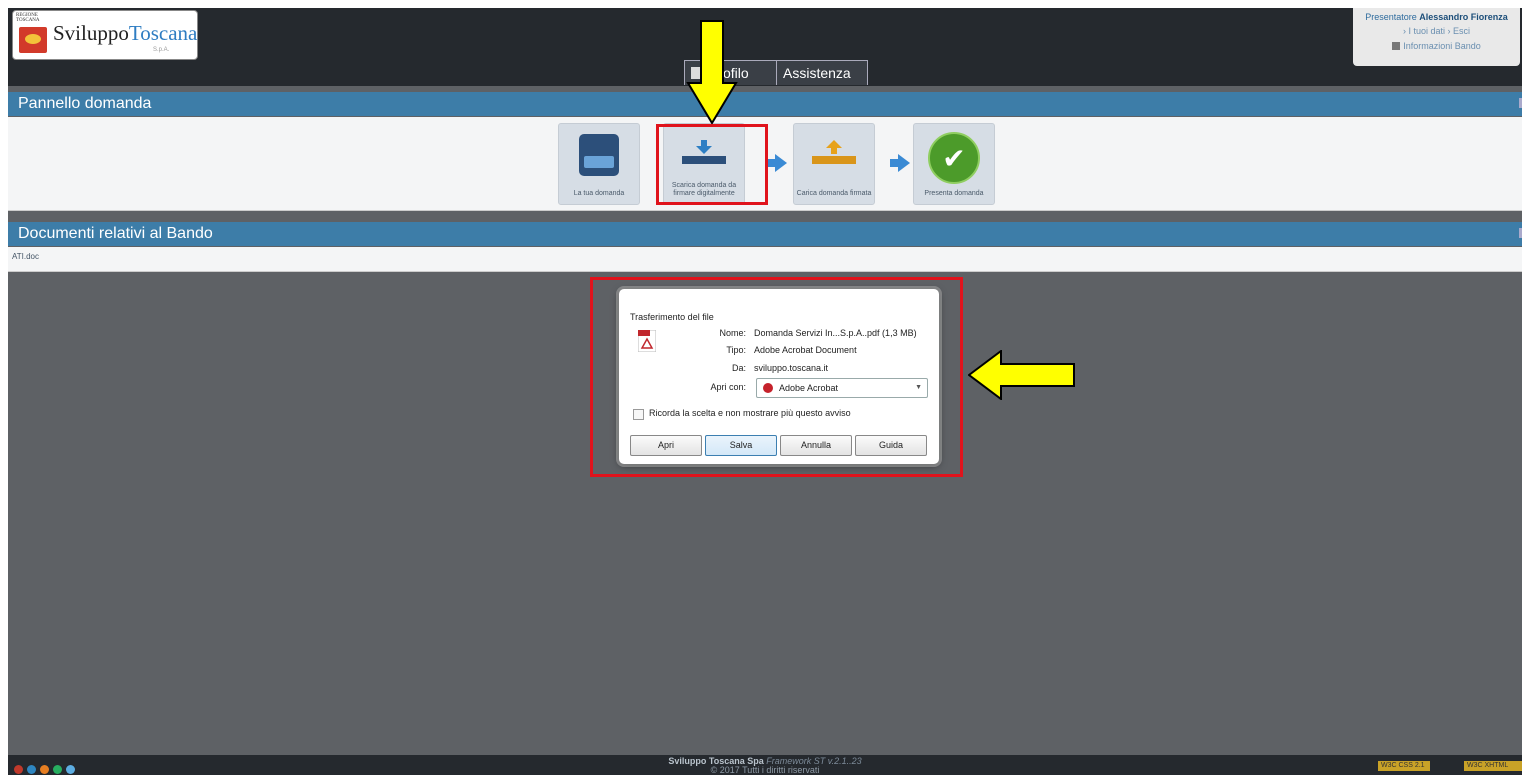  I want to click on highlight-box-dialog, so click(776, 377).